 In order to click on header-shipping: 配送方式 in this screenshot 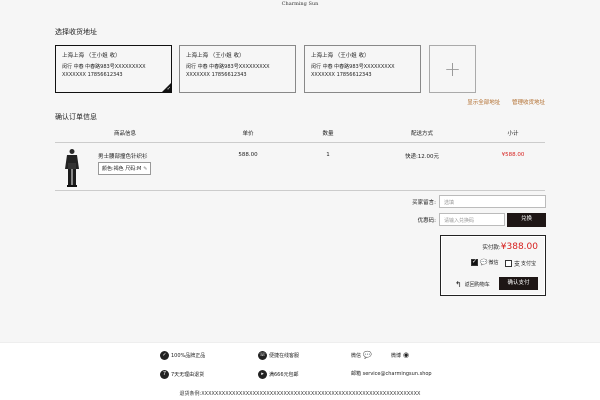, I will do `click(421, 134)`.